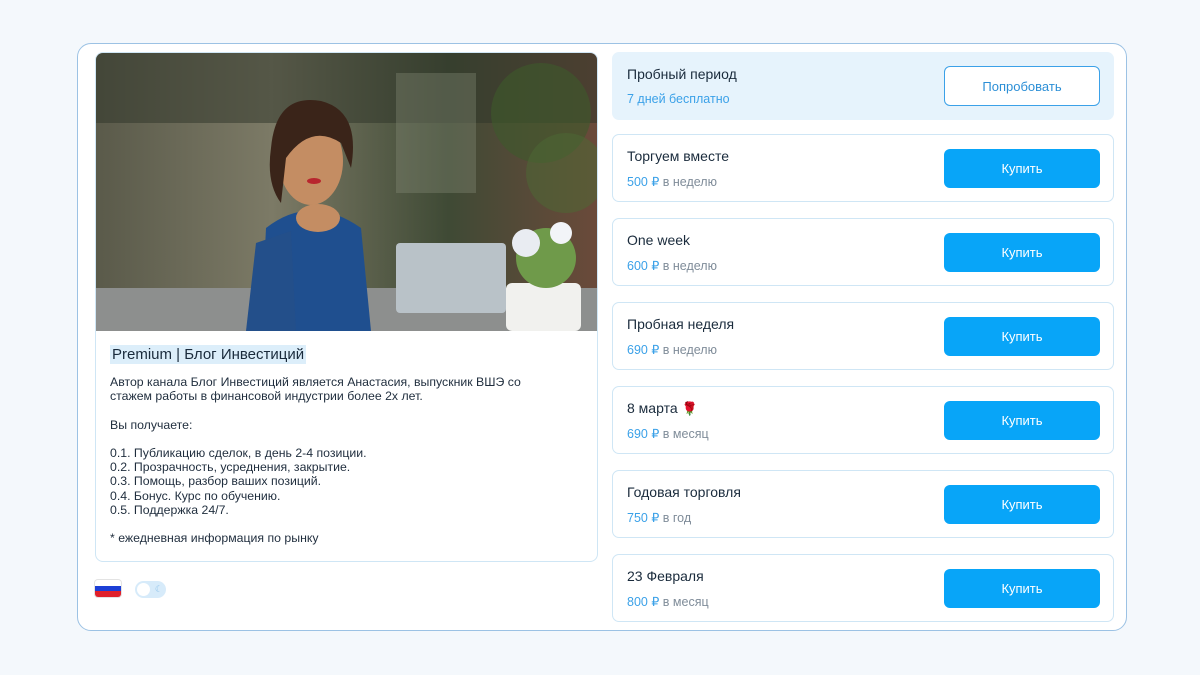 The width and height of the screenshot is (1200, 675). Describe the element at coordinates (1022, 86) in the screenshot. I see `try-button: Попробовать` at that location.